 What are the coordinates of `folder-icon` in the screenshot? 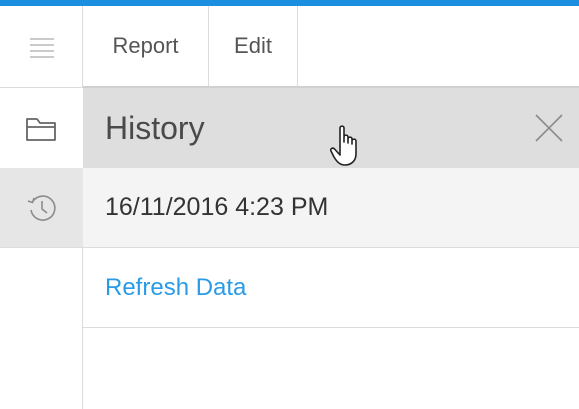 It's located at (40, 129).